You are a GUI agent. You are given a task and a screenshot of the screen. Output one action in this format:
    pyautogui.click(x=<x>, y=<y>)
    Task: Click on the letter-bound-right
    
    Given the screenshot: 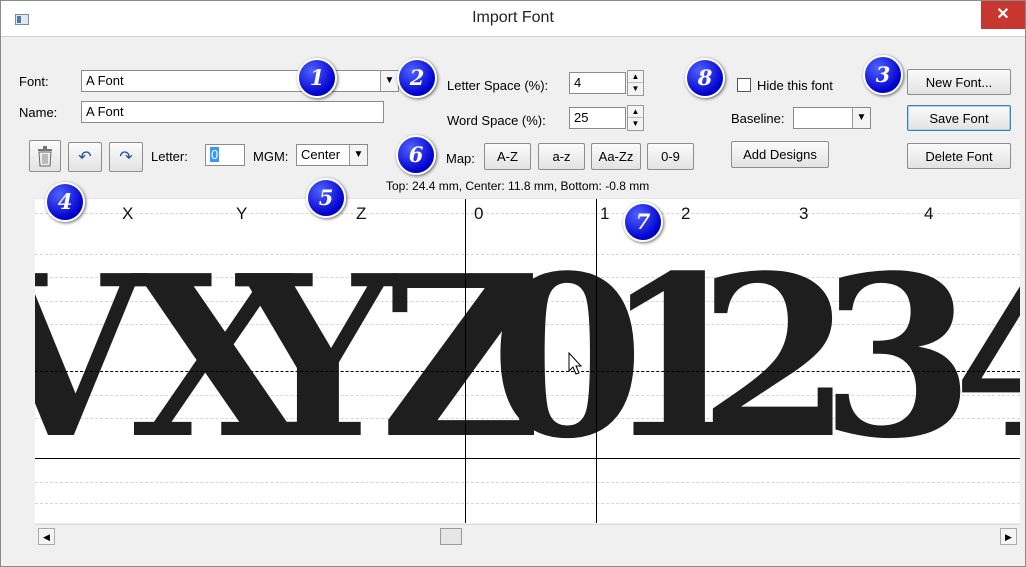 What is the action you would take?
    pyautogui.click(x=596, y=361)
    